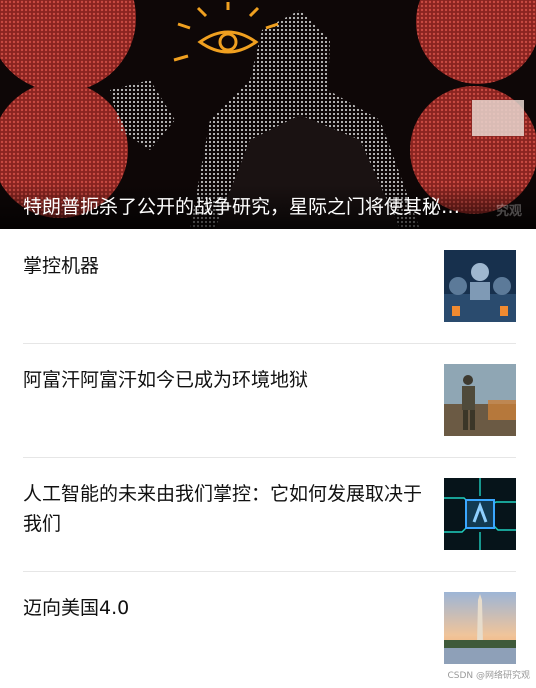  What do you see at coordinates (225, 266) in the screenshot?
I see `article-title: 掌控机器` at bounding box center [225, 266].